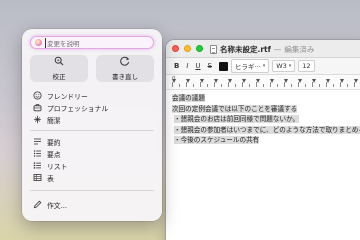 The image size is (360, 240). I want to click on format-toolbar: B I U S ヒラギ··· ▾ W3 ▾ 12, so click(263, 66).